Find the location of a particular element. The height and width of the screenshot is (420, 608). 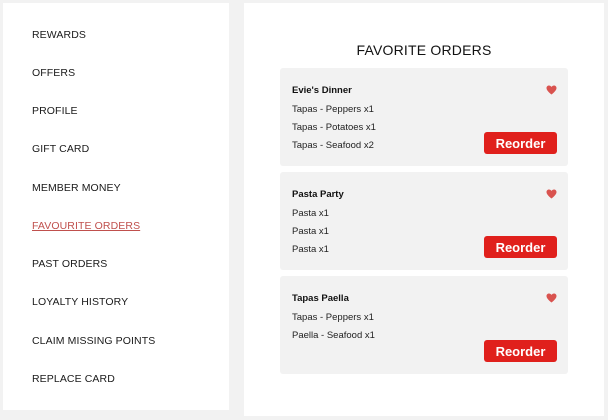

sidebar-item-offers: OFFERS is located at coordinates (53, 73).